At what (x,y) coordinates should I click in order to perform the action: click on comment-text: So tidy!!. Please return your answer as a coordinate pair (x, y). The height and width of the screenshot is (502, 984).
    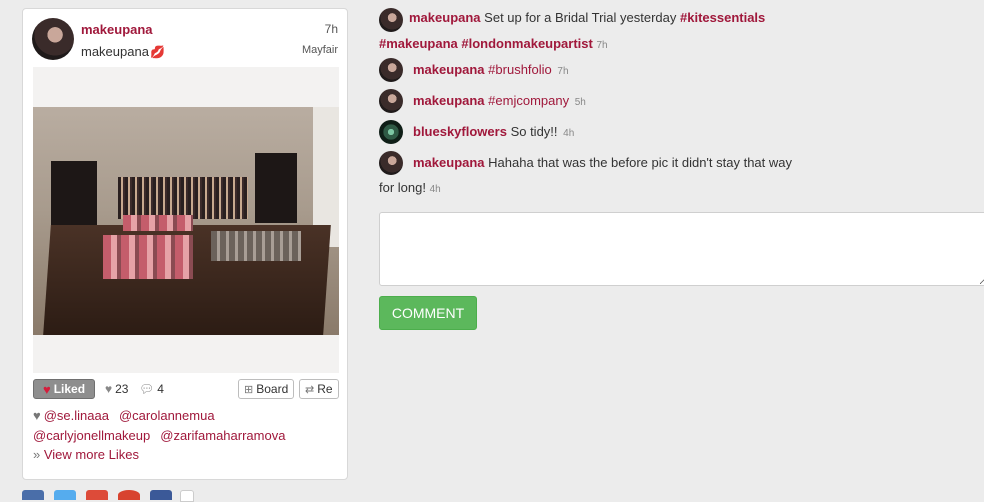
    Looking at the image, I should click on (534, 131).